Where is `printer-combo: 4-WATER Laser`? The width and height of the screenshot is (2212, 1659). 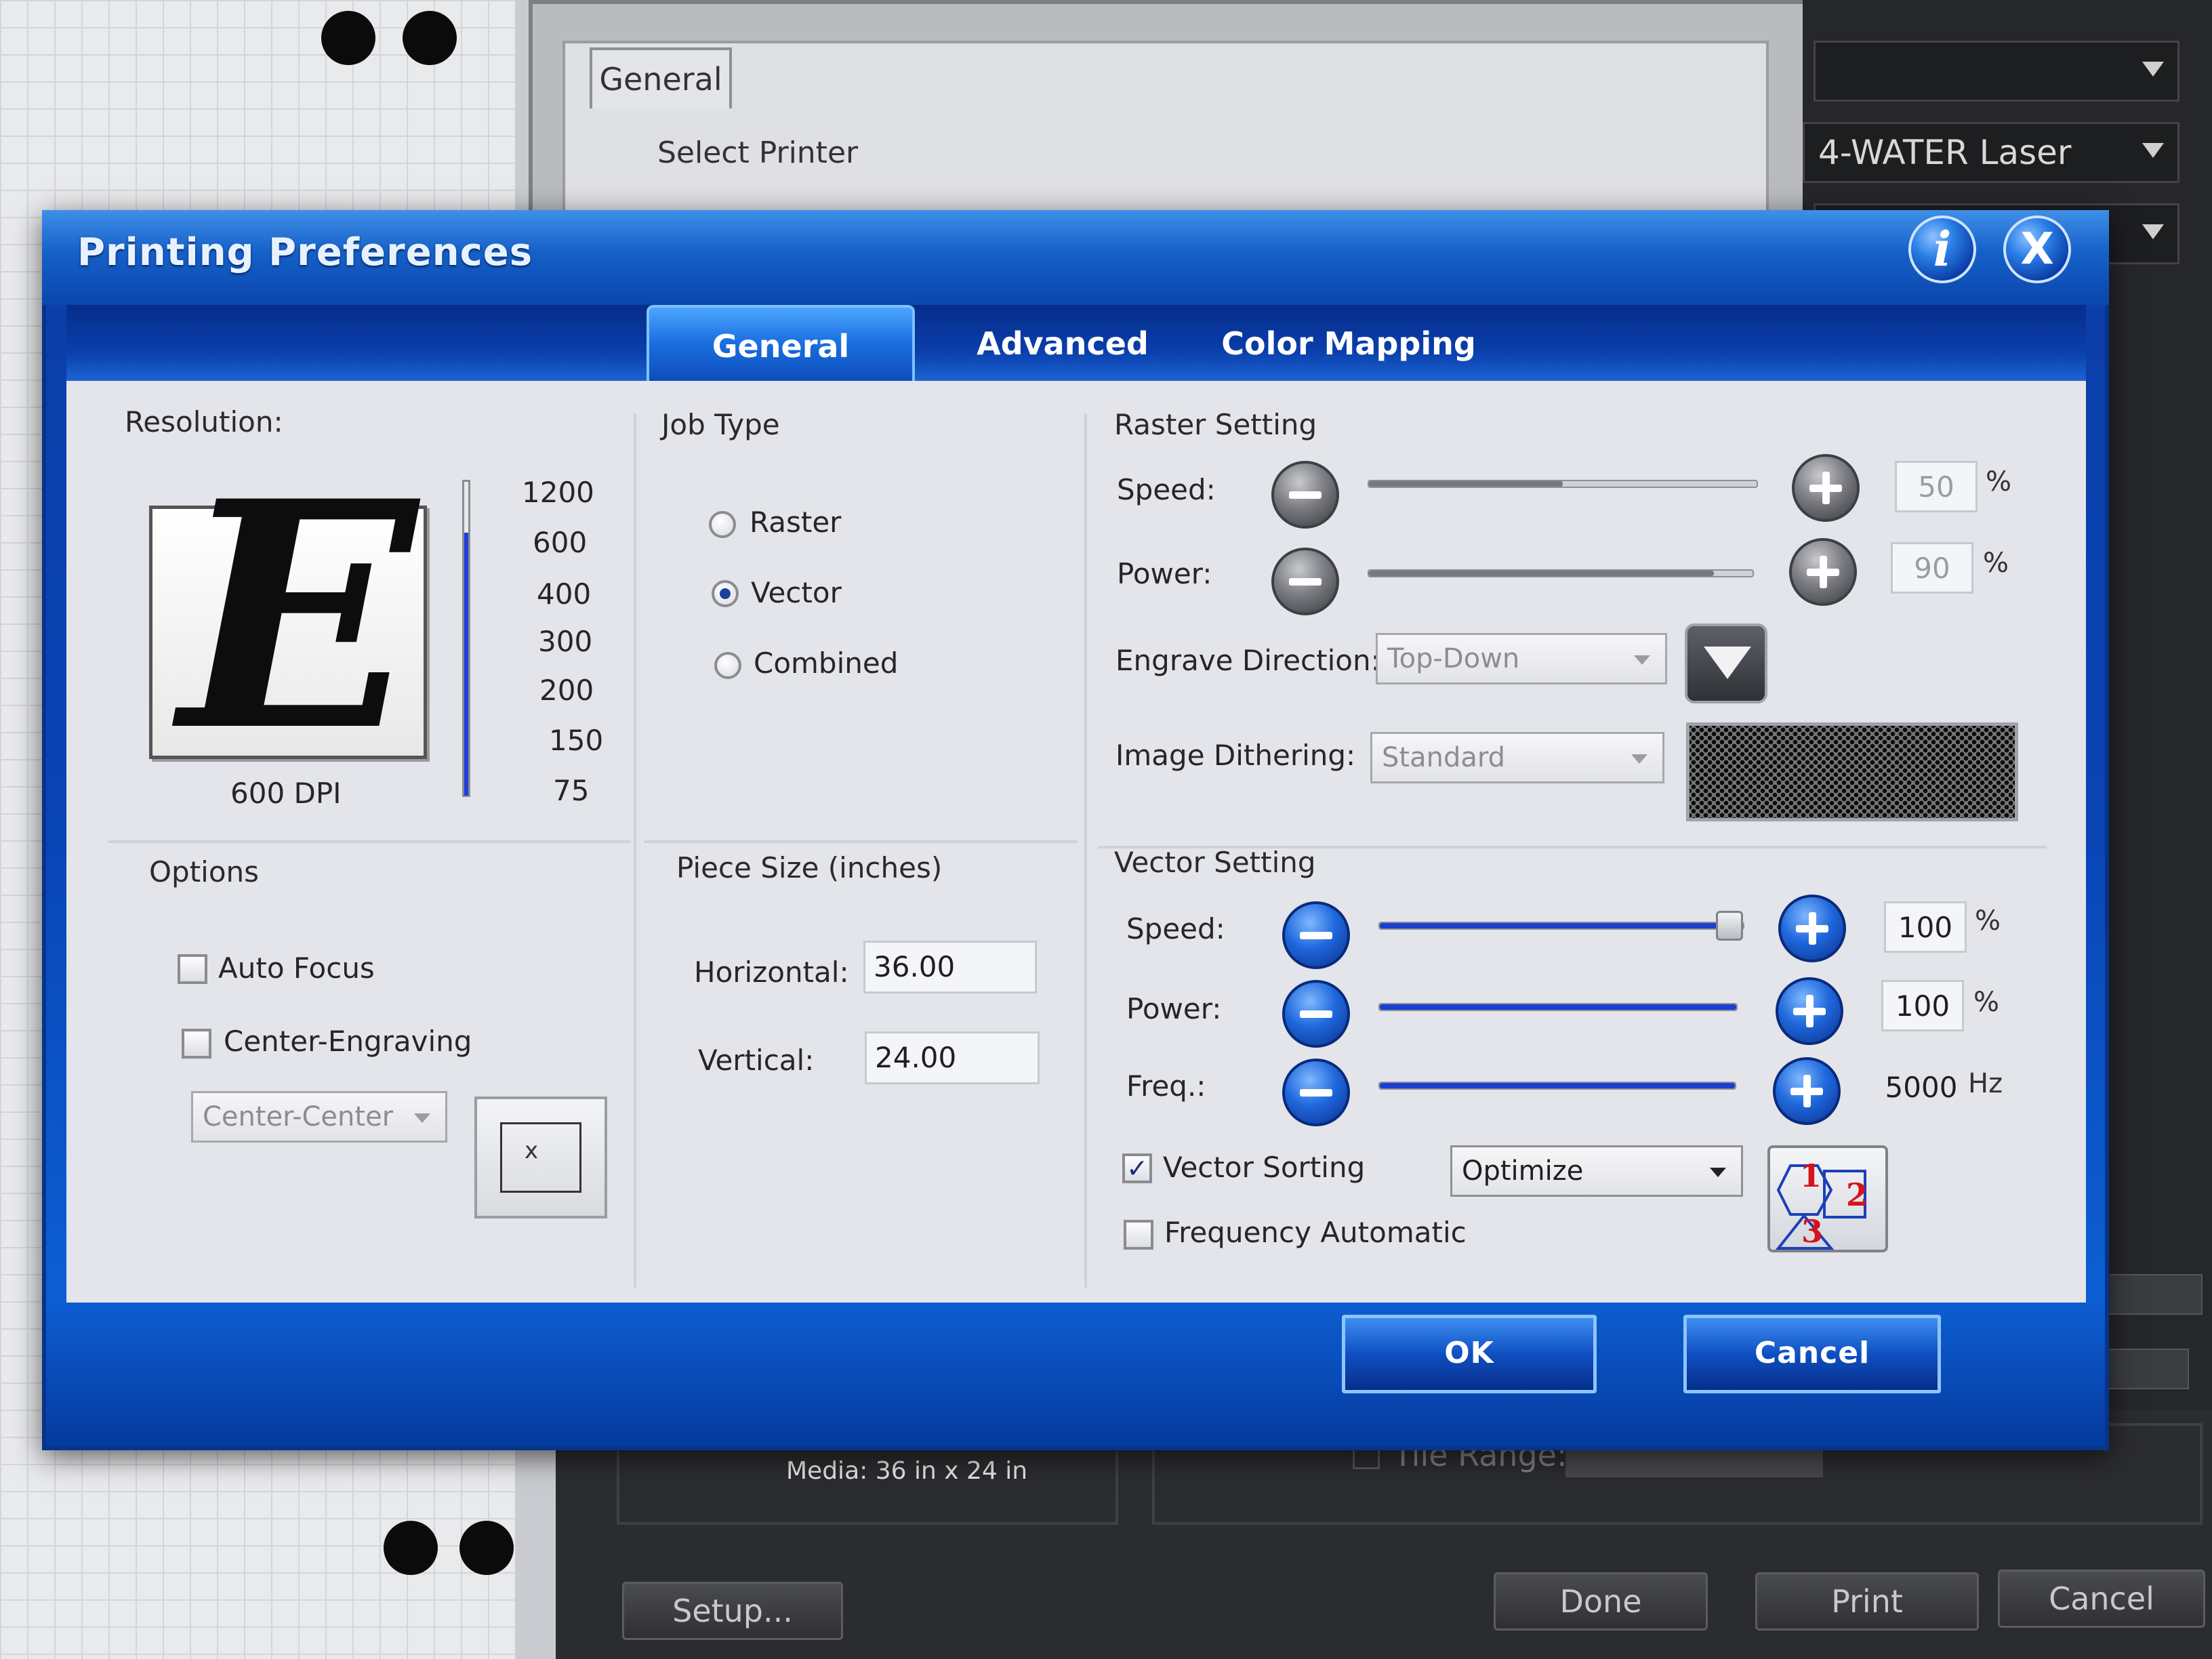
printer-combo: 4-WATER Laser is located at coordinates (1991, 152).